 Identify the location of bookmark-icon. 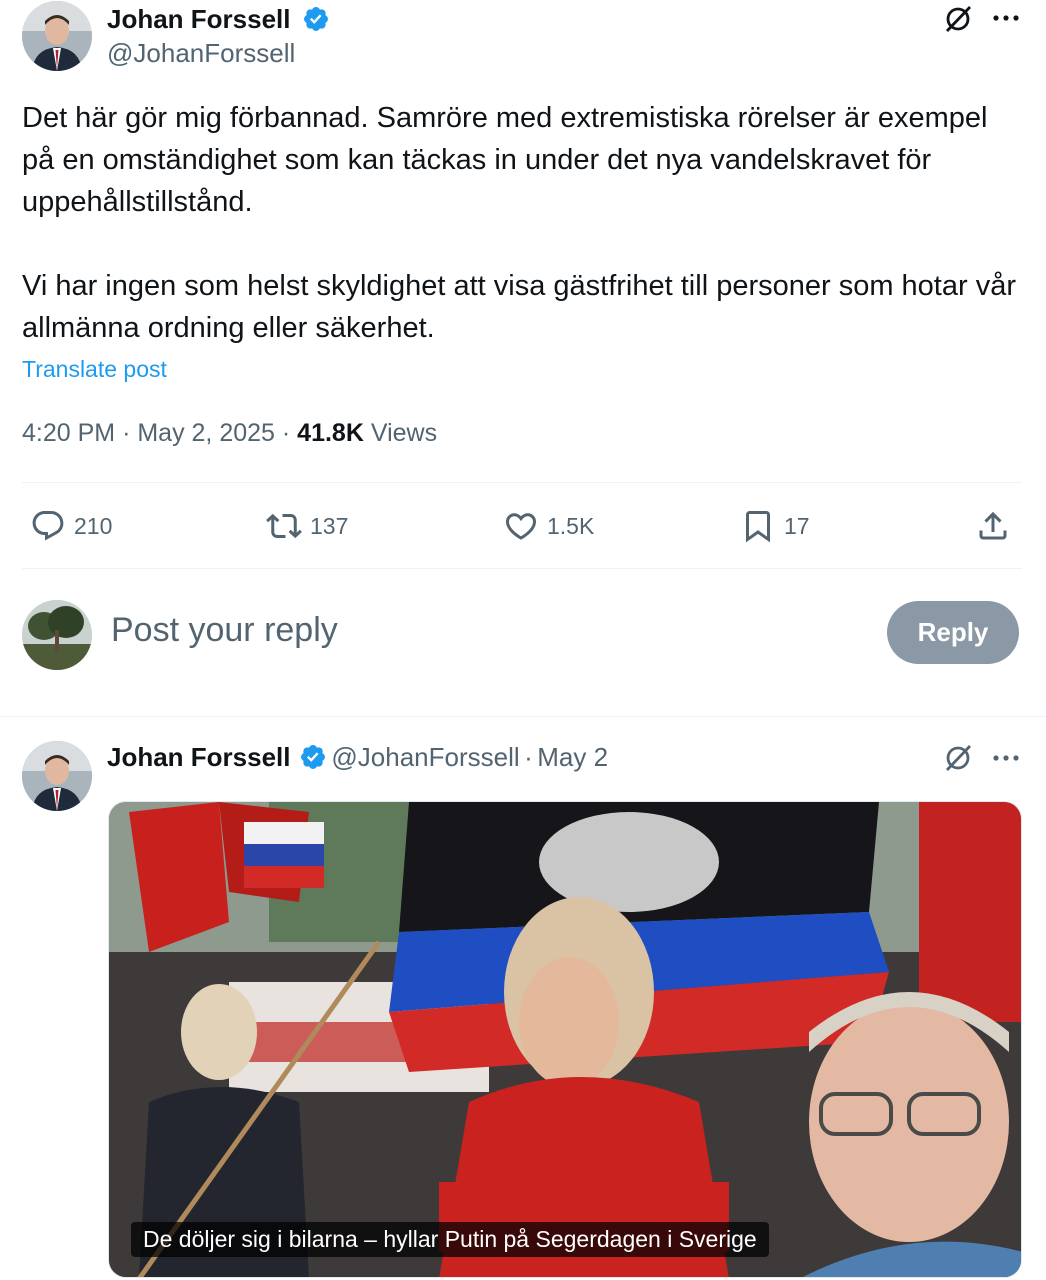
(758, 527).